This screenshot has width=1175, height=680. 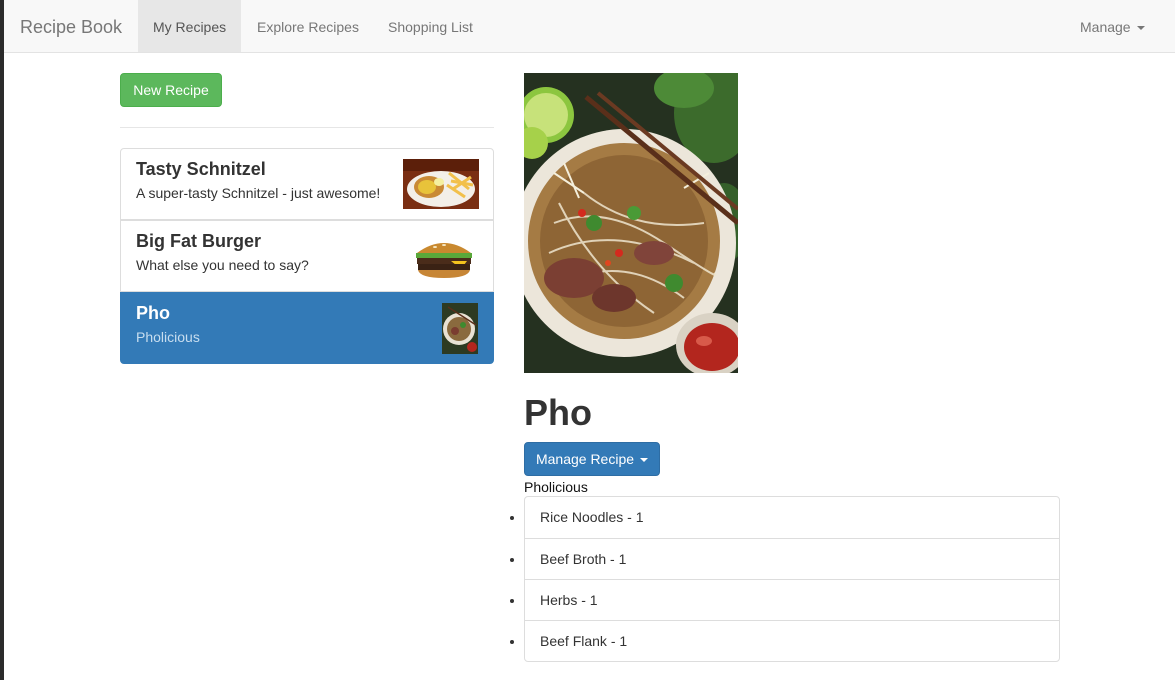 I want to click on window-edge, so click(x=2, y=340).